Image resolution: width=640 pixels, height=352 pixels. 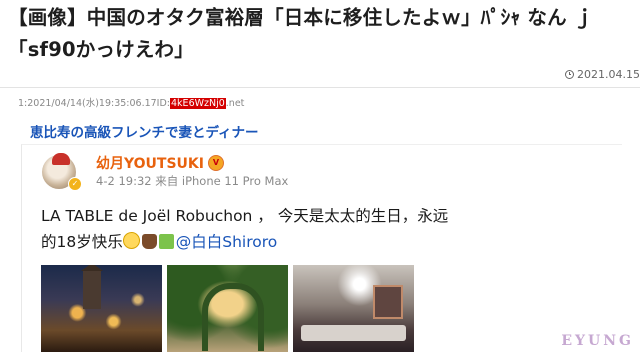 I want to click on watermark-bottom: EYUNG, so click(x=597, y=341).